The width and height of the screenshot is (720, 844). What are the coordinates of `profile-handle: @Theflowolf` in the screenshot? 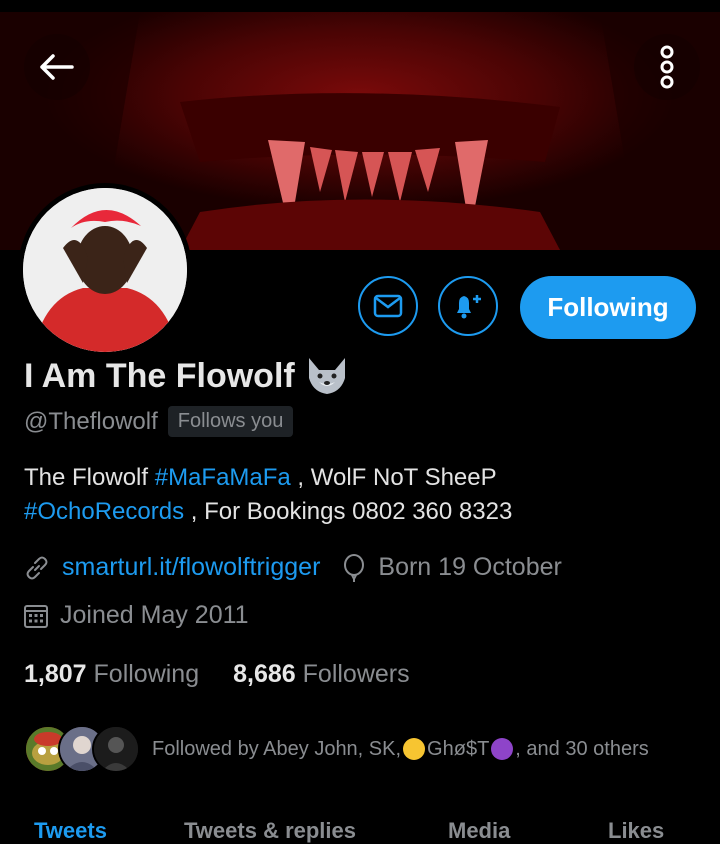 It's located at (91, 421).